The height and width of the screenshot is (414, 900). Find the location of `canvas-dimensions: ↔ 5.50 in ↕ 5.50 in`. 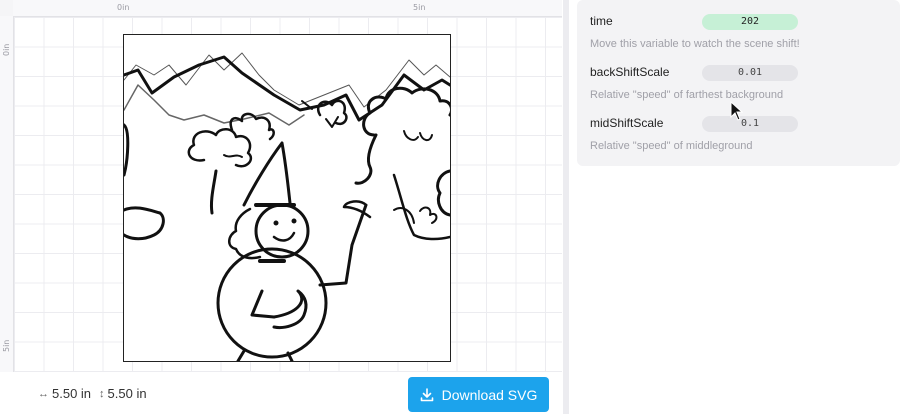

canvas-dimensions: ↔ 5.50 in ↕ 5.50 in is located at coordinates (92, 393).